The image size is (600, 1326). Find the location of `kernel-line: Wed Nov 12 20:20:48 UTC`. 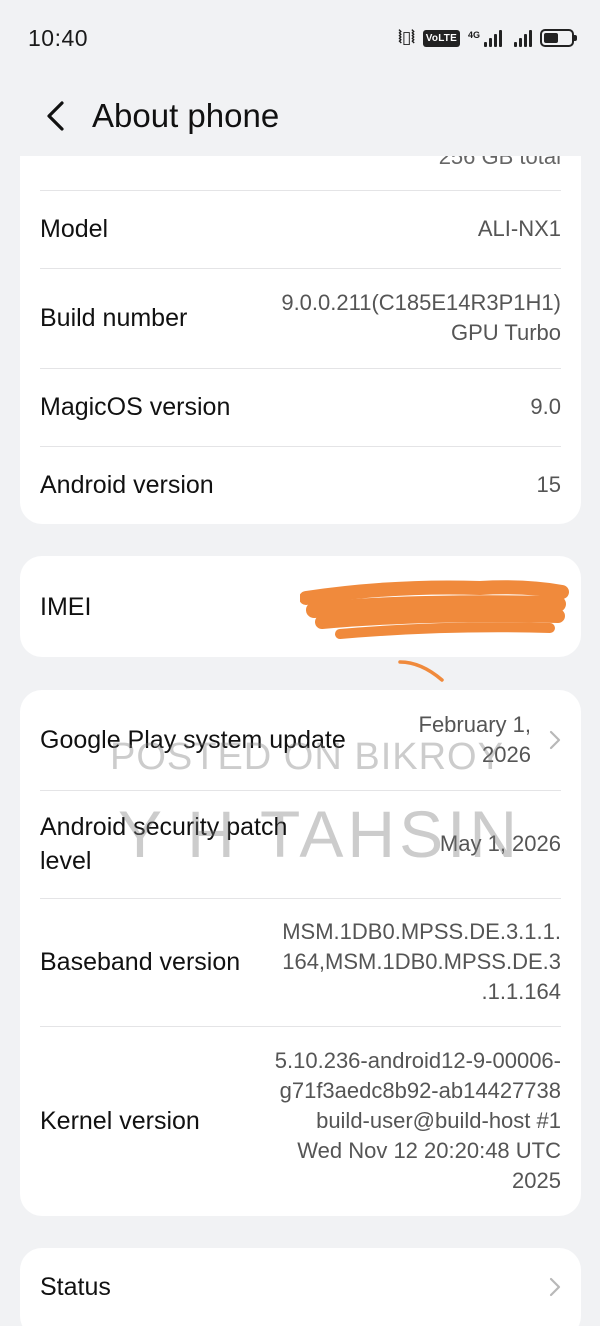

kernel-line: Wed Nov 12 20:20:48 UTC is located at coordinates (429, 1150).